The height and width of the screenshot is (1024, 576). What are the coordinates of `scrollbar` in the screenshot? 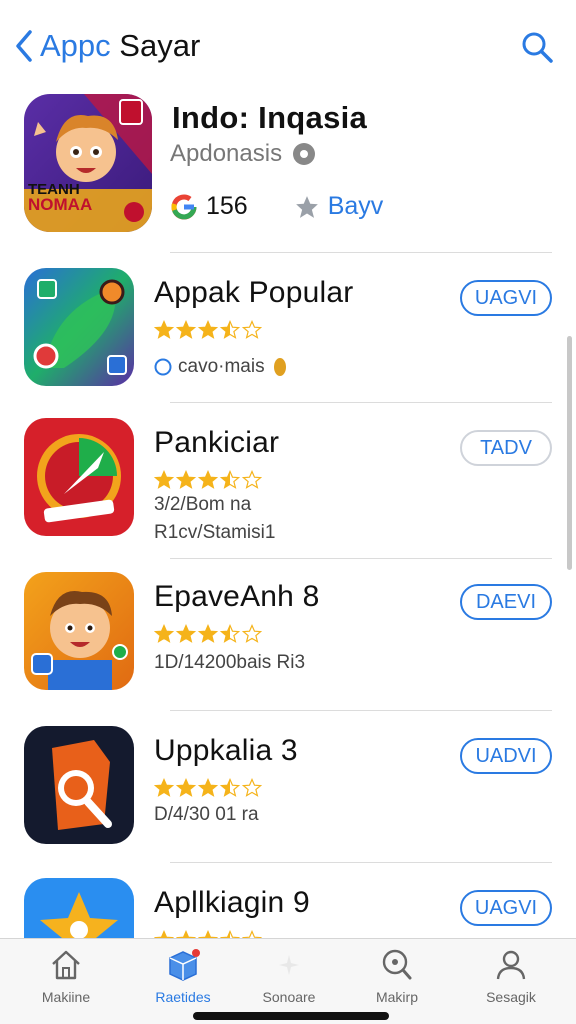 It's located at (569, 453).